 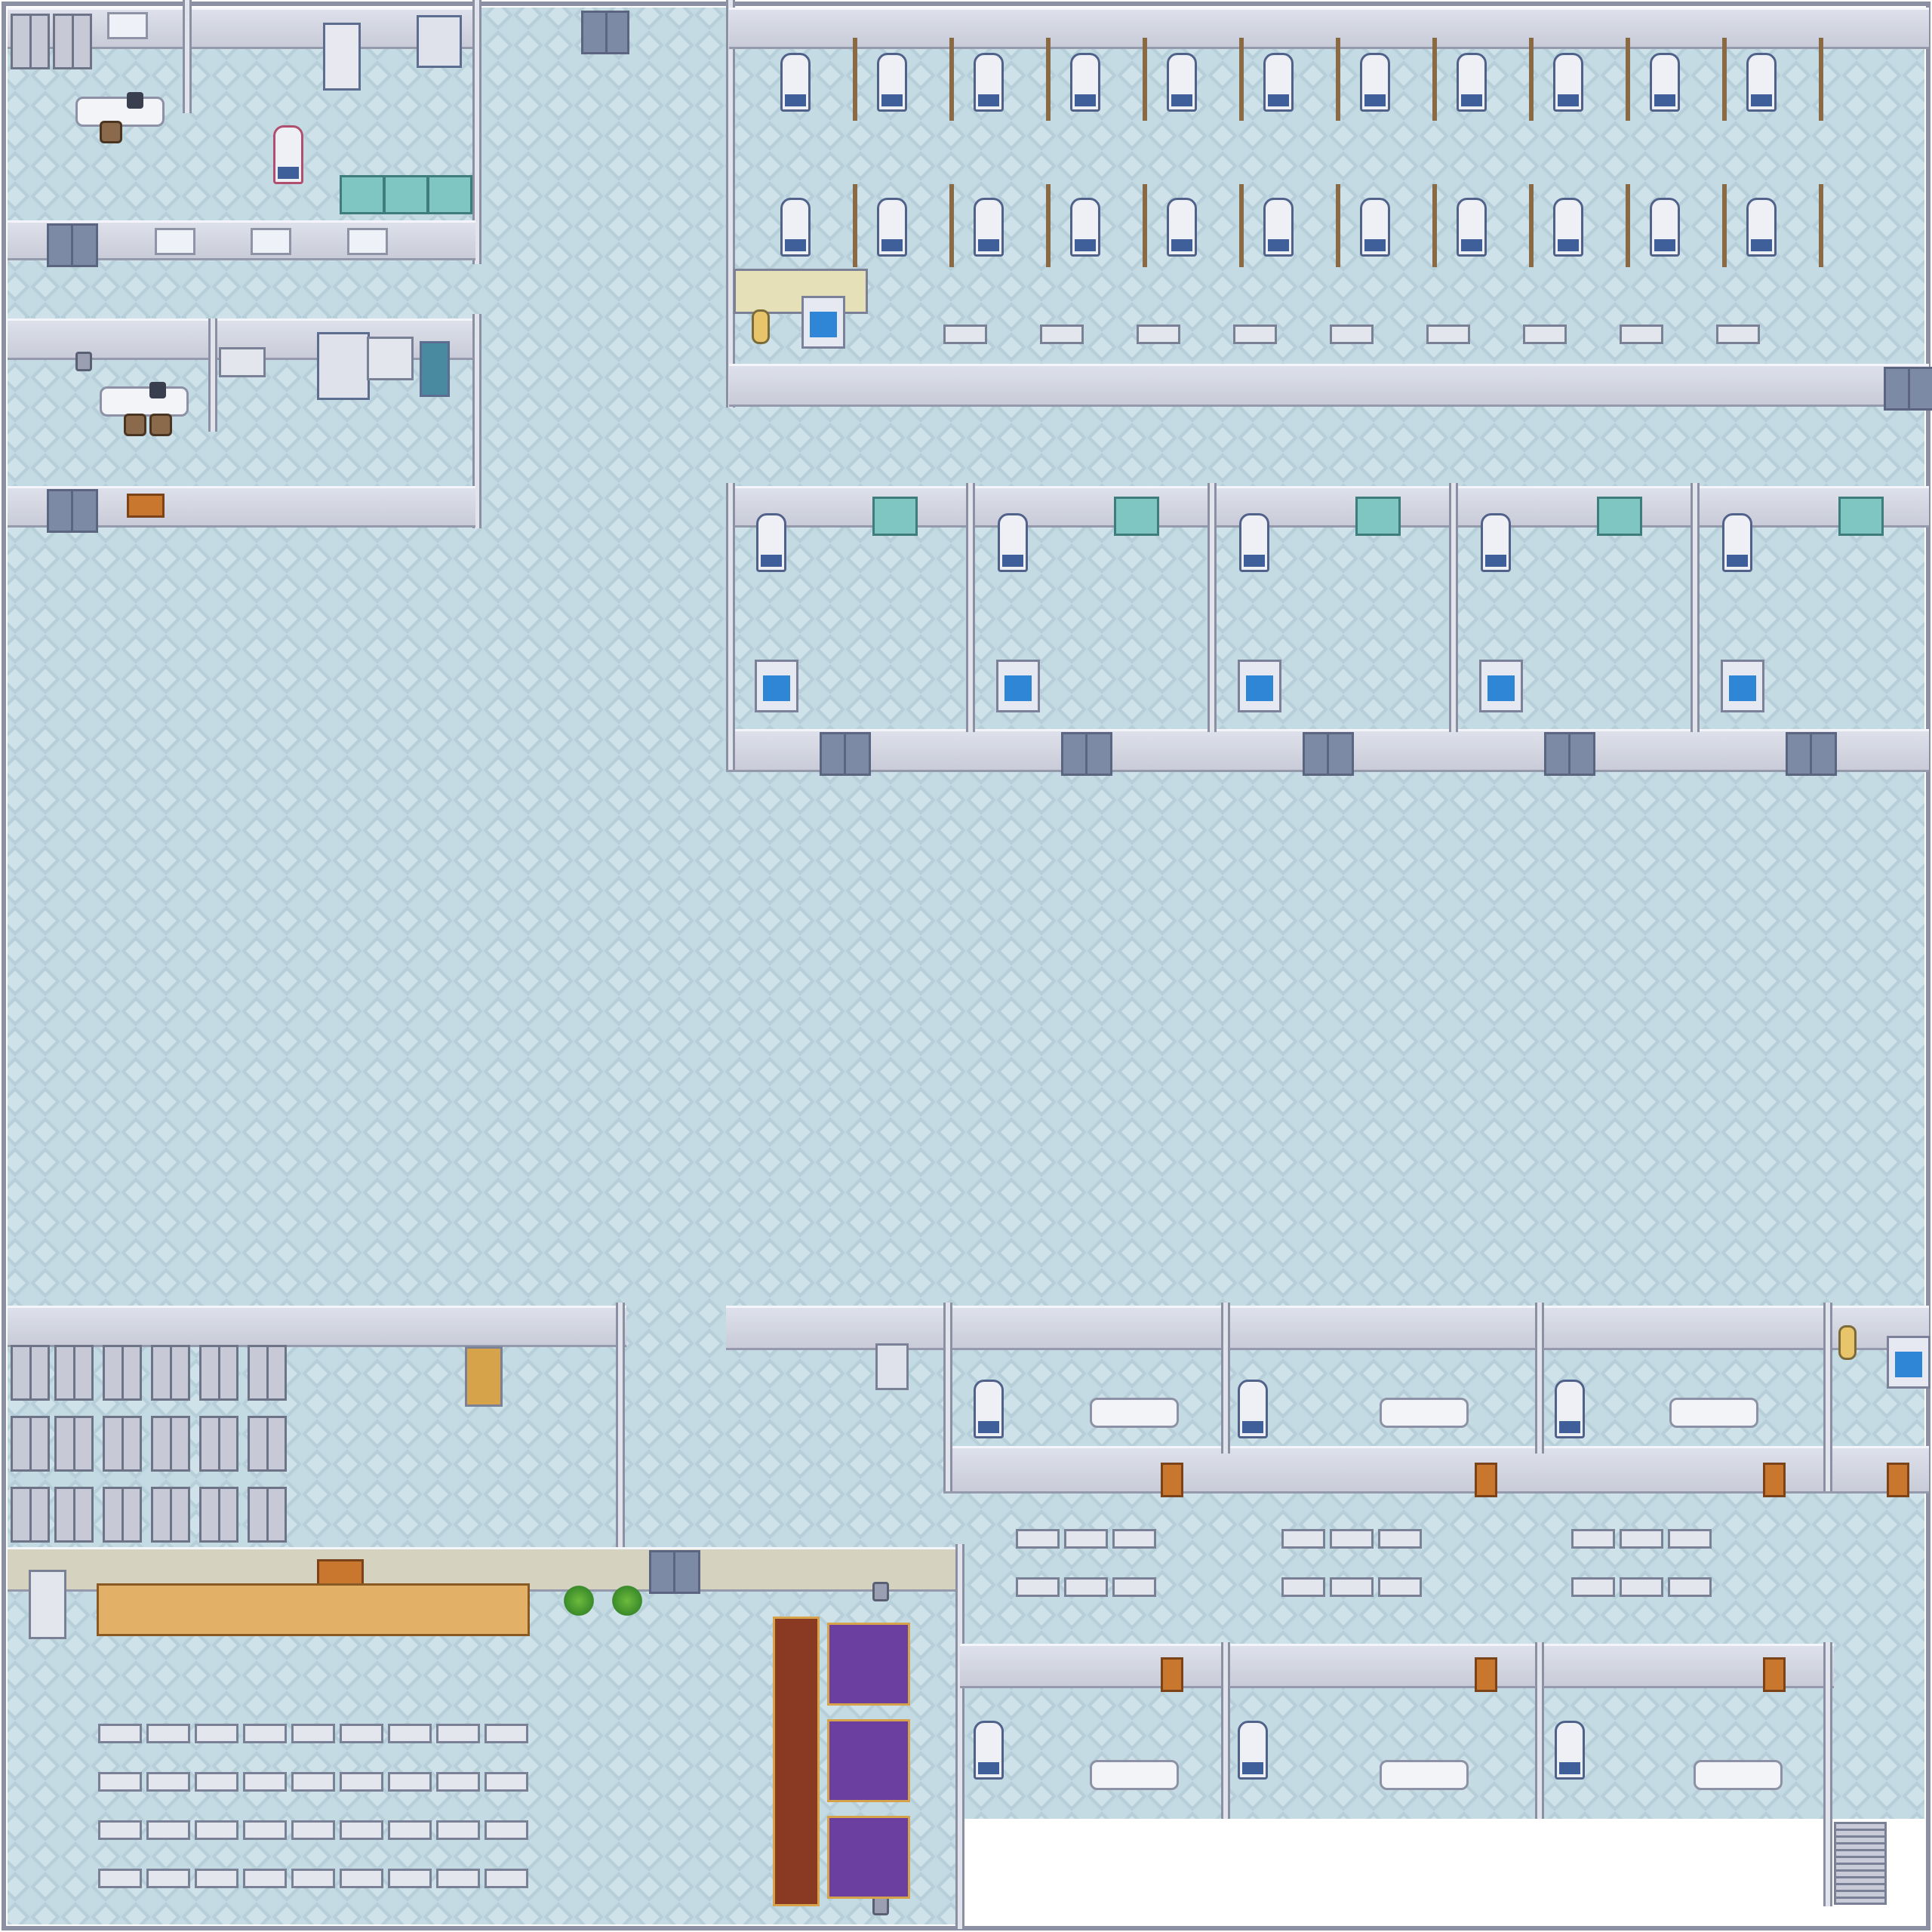 What do you see at coordinates (288, 154) in the screenshot?
I see `surgery-bed` at bounding box center [288, 154].